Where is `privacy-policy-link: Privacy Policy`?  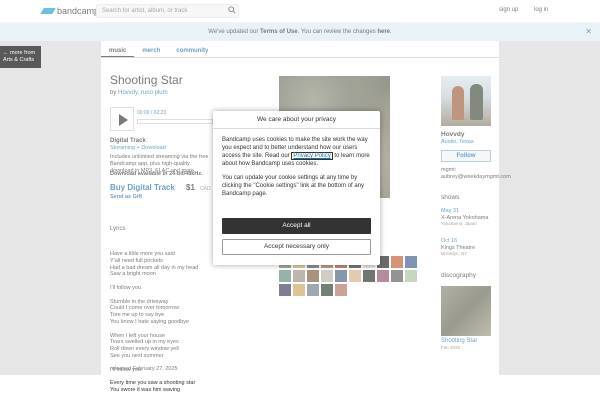
privacy-policy-link: Privacy Policy is located at coordinates (312, 156).